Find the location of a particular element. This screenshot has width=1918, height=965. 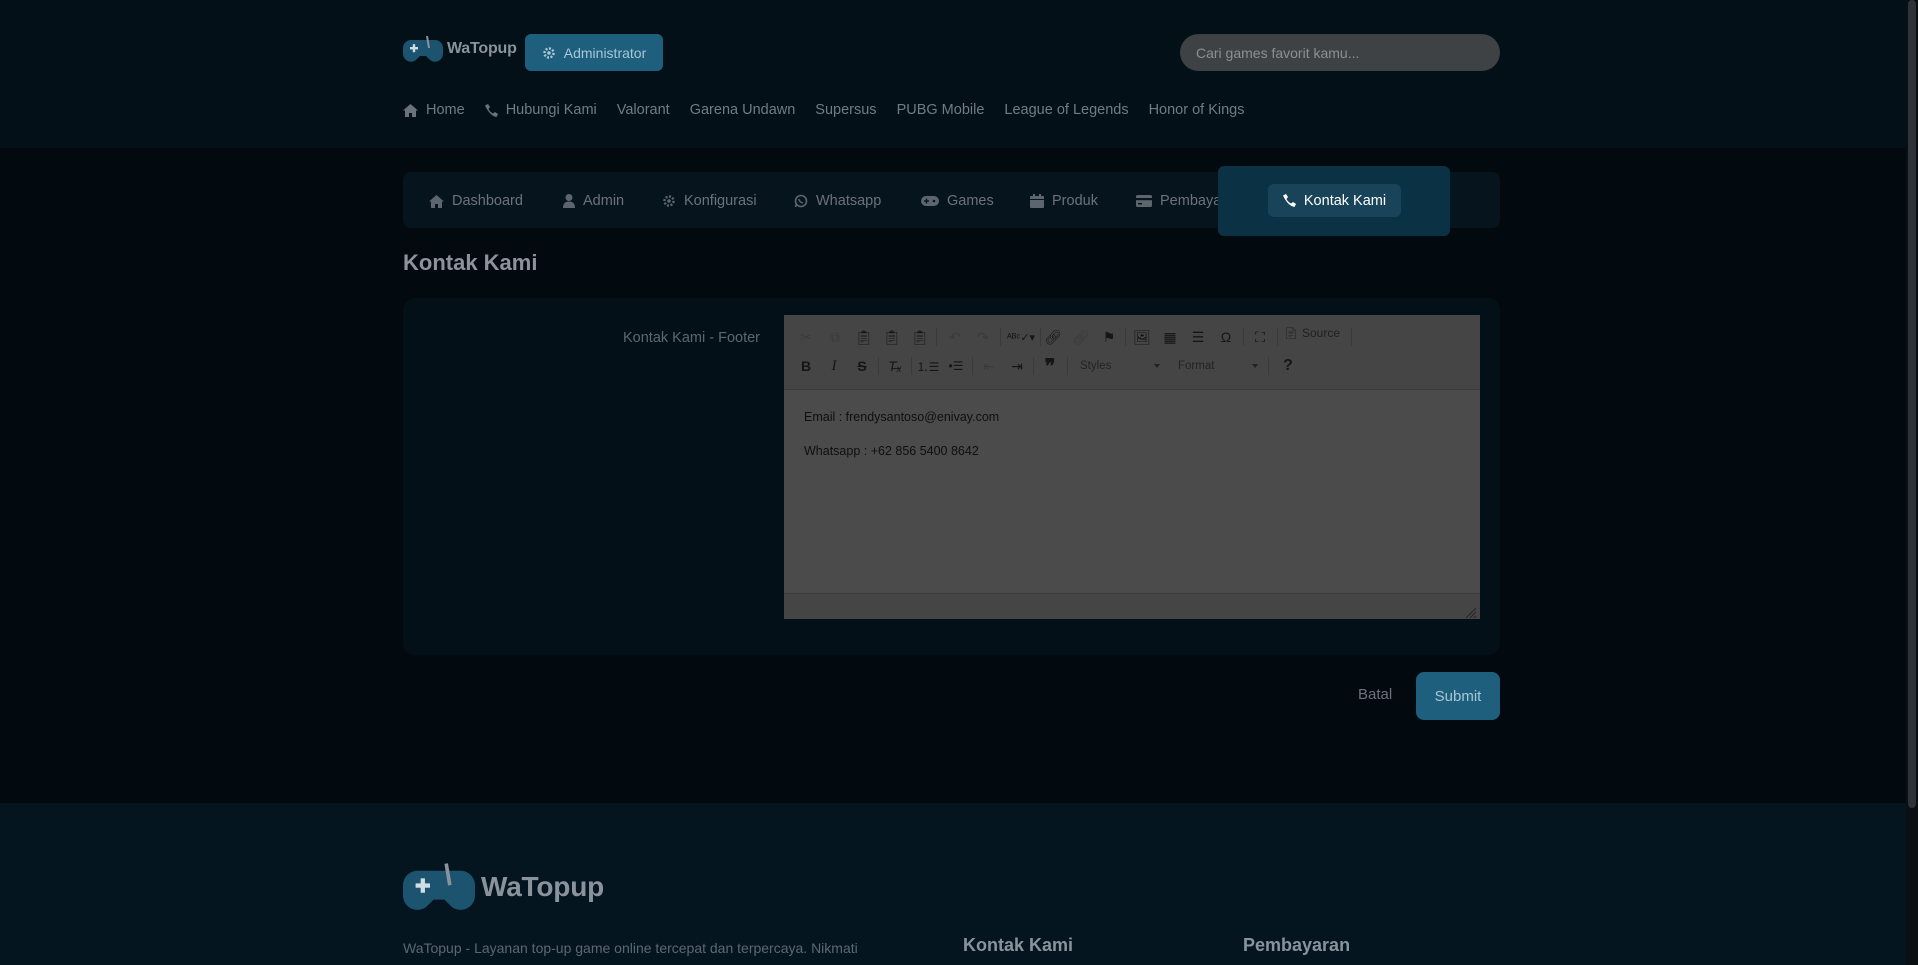

styles-dropdown: Styles is located at coordinates (1118, 366).